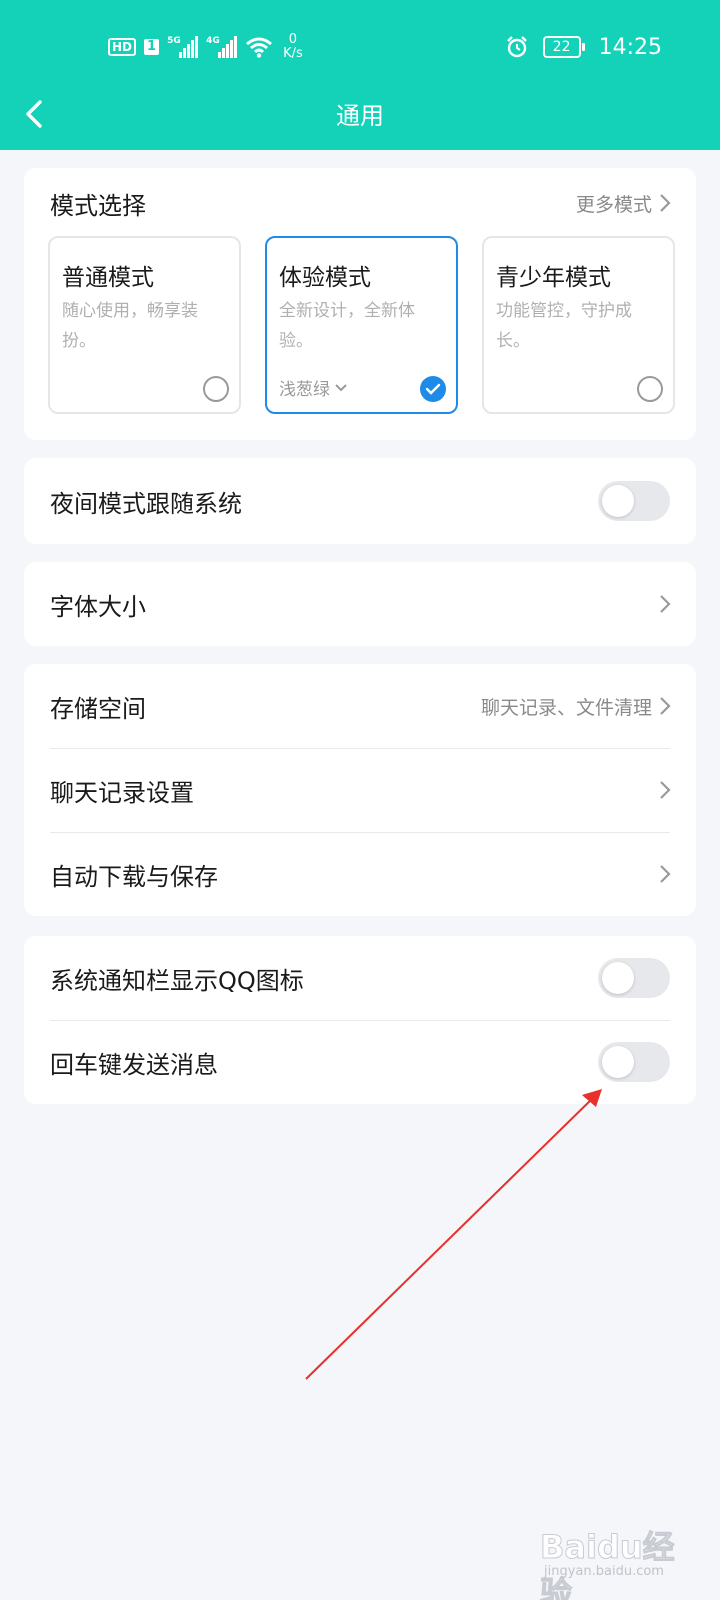  I want to click on page-title: 通用, so click(360, 116).